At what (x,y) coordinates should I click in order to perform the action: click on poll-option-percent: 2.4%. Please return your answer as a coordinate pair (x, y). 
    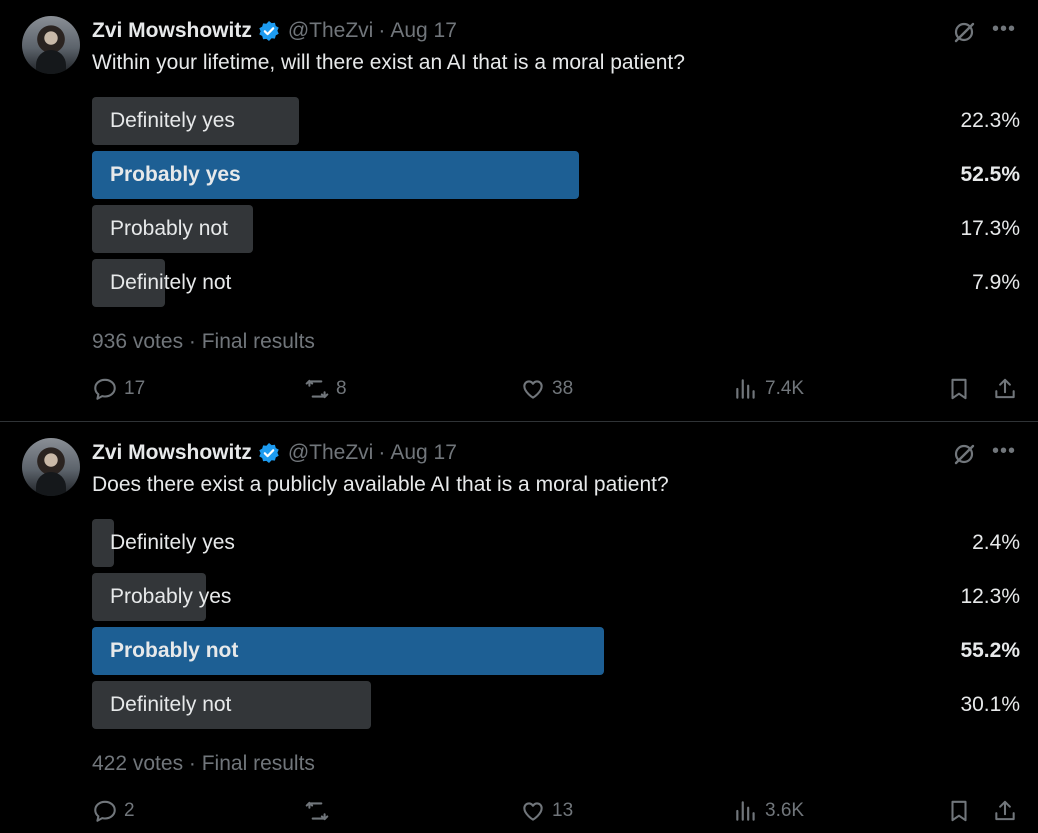
    Looking at the image, I should click on (996, 542).